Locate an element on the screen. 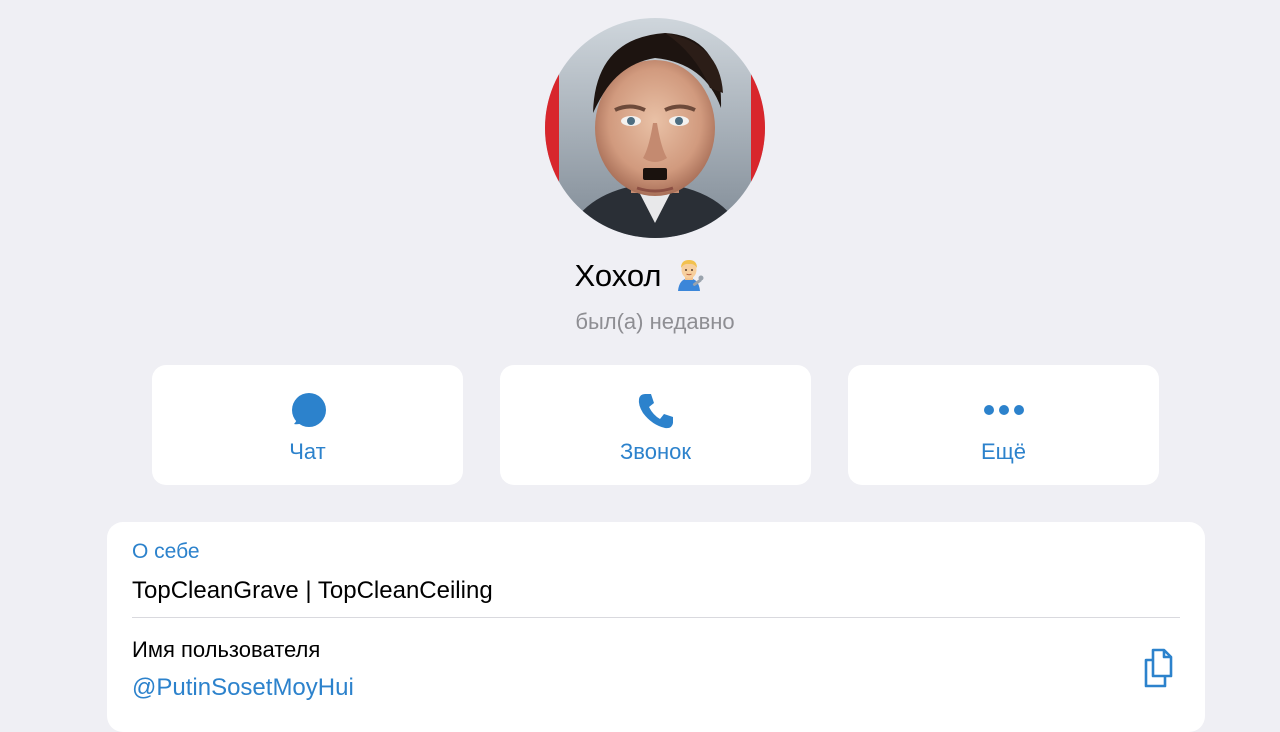  chat-button: Чат is located at coordinates (307, 425).